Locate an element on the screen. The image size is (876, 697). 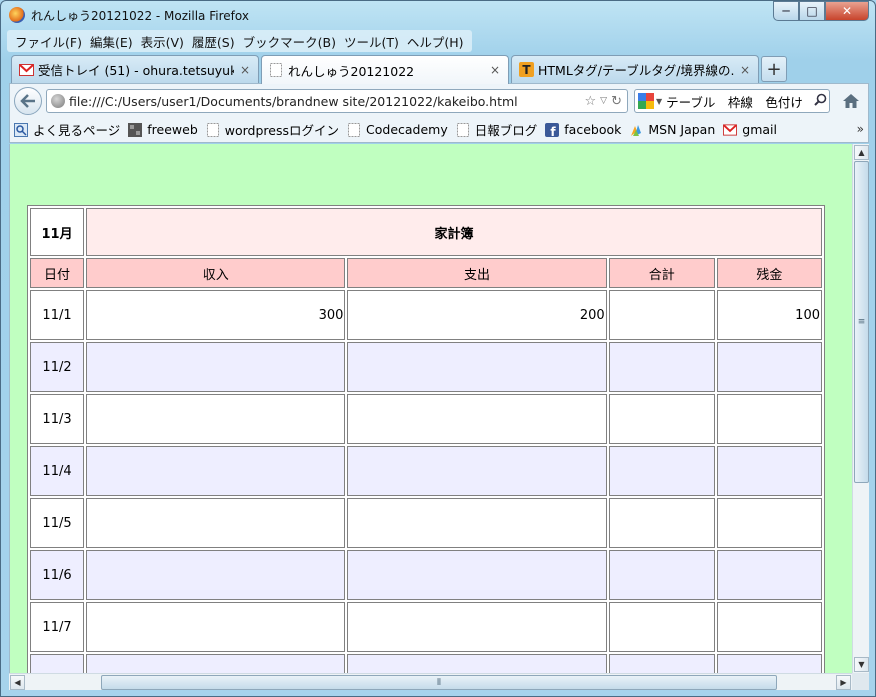
horizontal-scrollbar: ◀ ⦀ ▶ is located at coordinates (430, 681).